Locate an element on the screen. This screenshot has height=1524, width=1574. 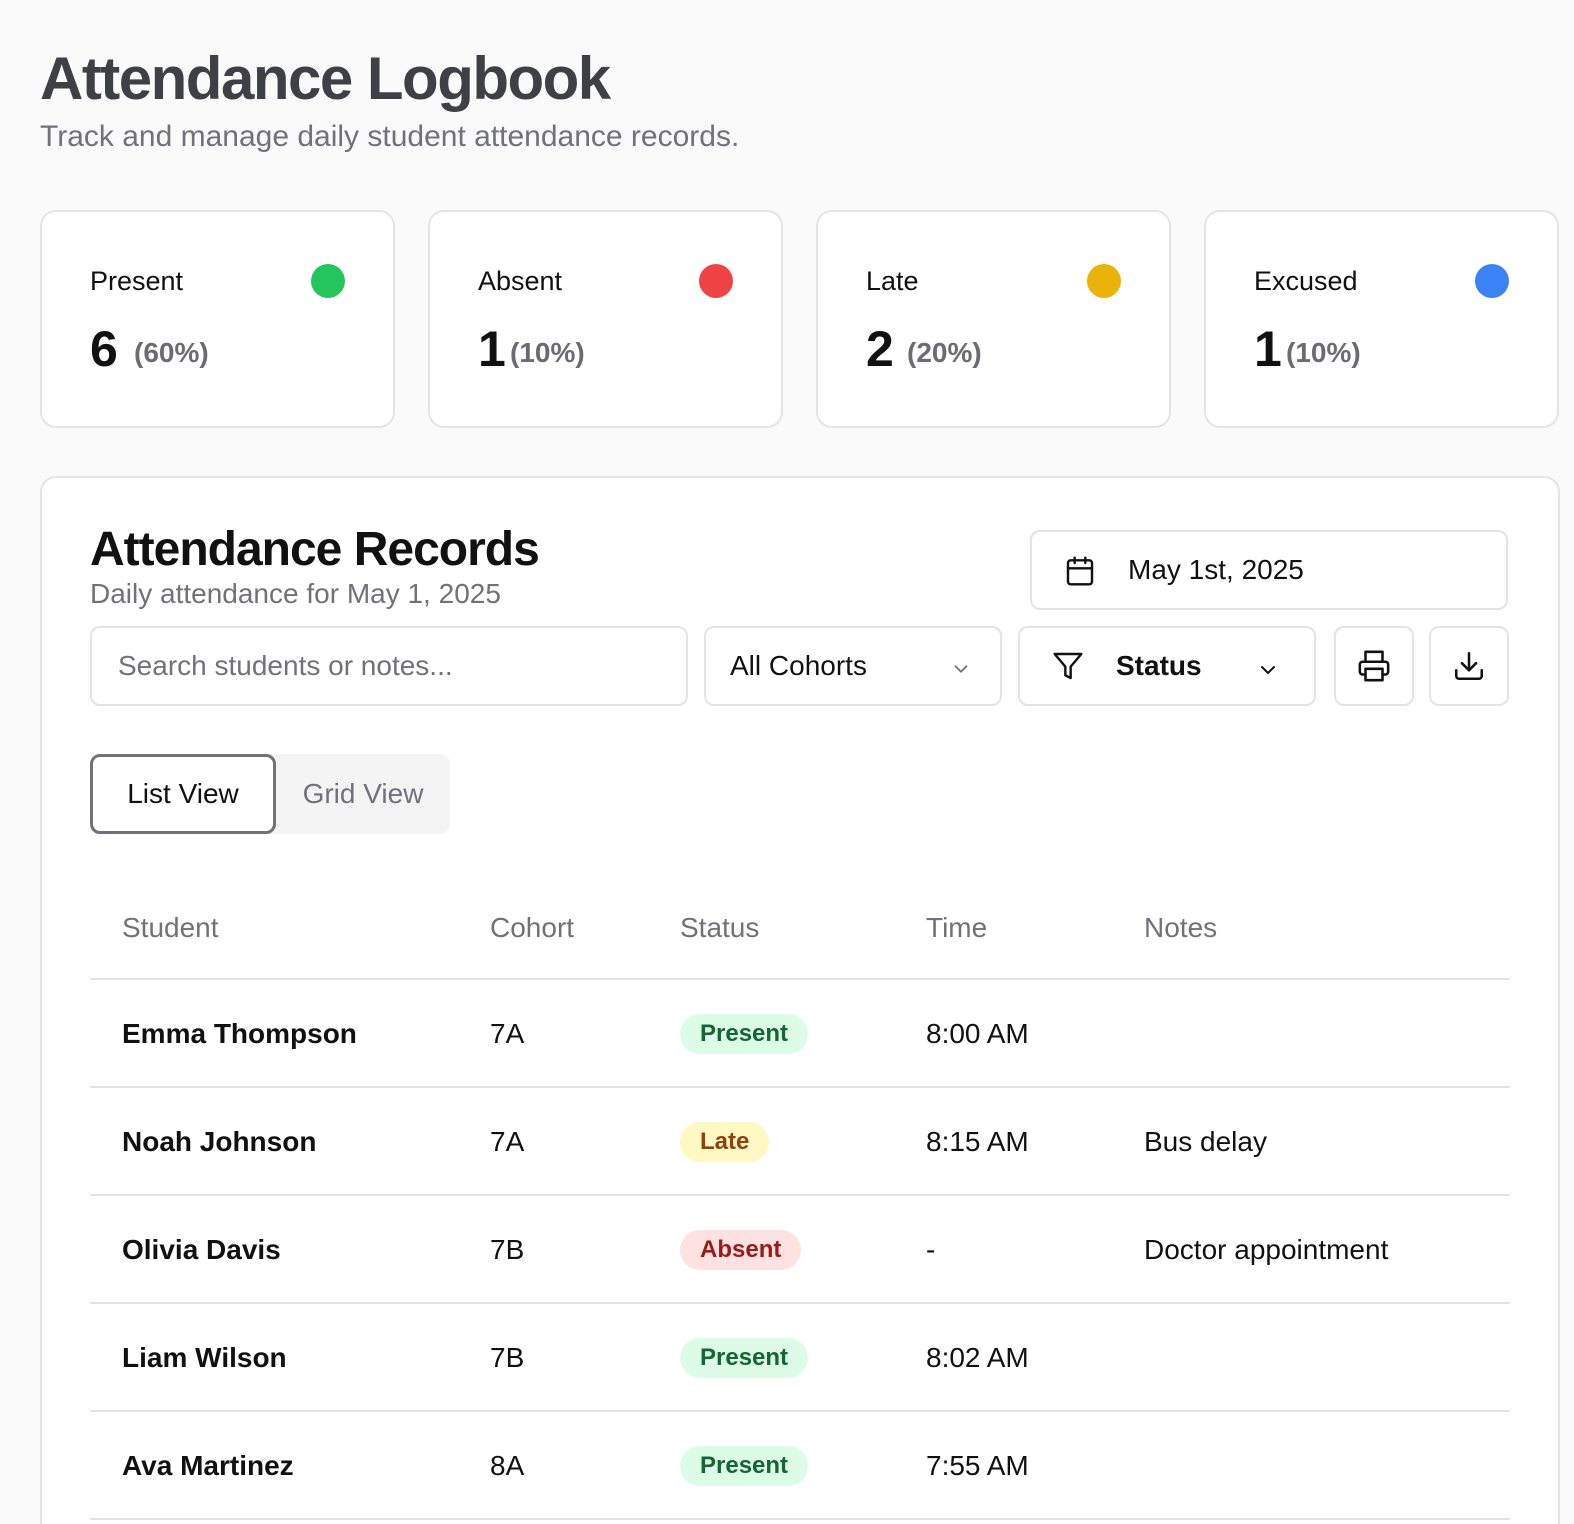
cohort-cell: 8A is located at coordinates (507, 1465).